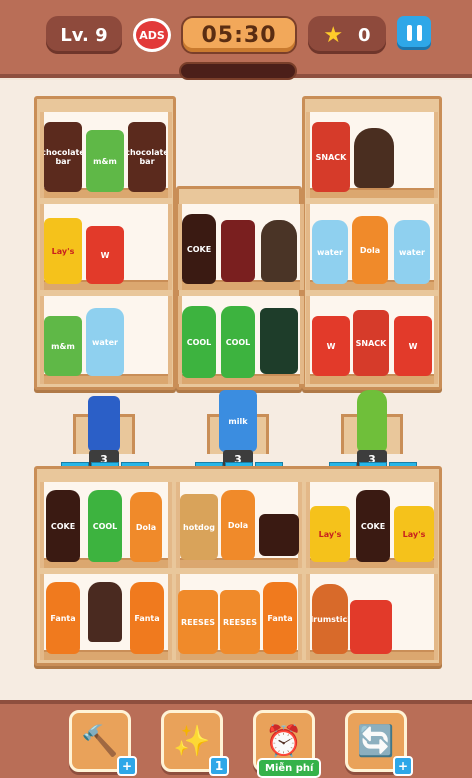  I want to click on drumstick-label: drumstick, so click(330, 619).